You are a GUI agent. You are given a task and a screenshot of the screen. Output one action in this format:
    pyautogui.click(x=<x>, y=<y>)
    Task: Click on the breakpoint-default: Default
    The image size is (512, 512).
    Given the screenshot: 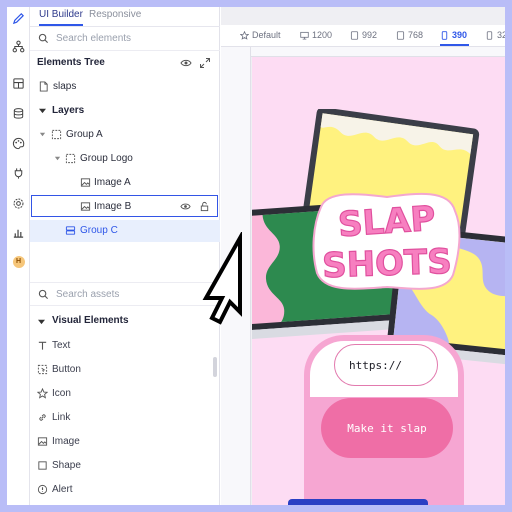 What is the action you would take?
    pyautogui.click(x=260, y=35)
    